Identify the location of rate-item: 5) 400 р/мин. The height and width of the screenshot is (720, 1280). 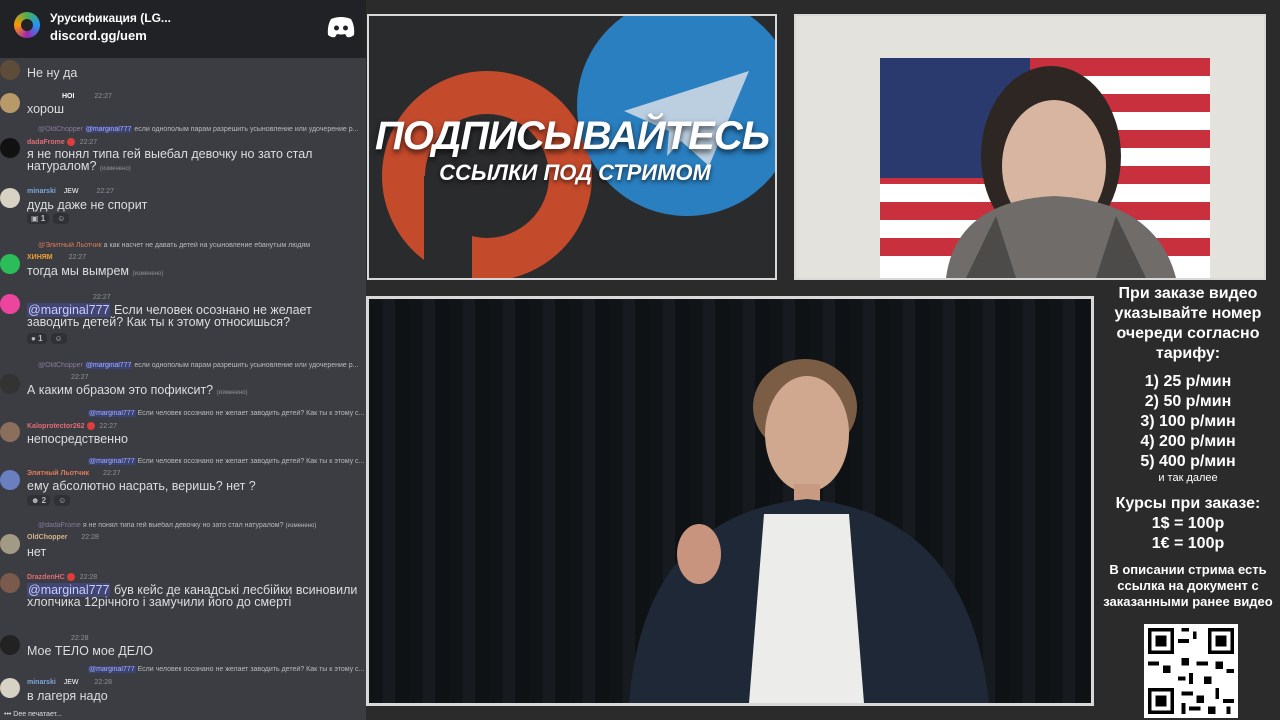
(1188, 461).